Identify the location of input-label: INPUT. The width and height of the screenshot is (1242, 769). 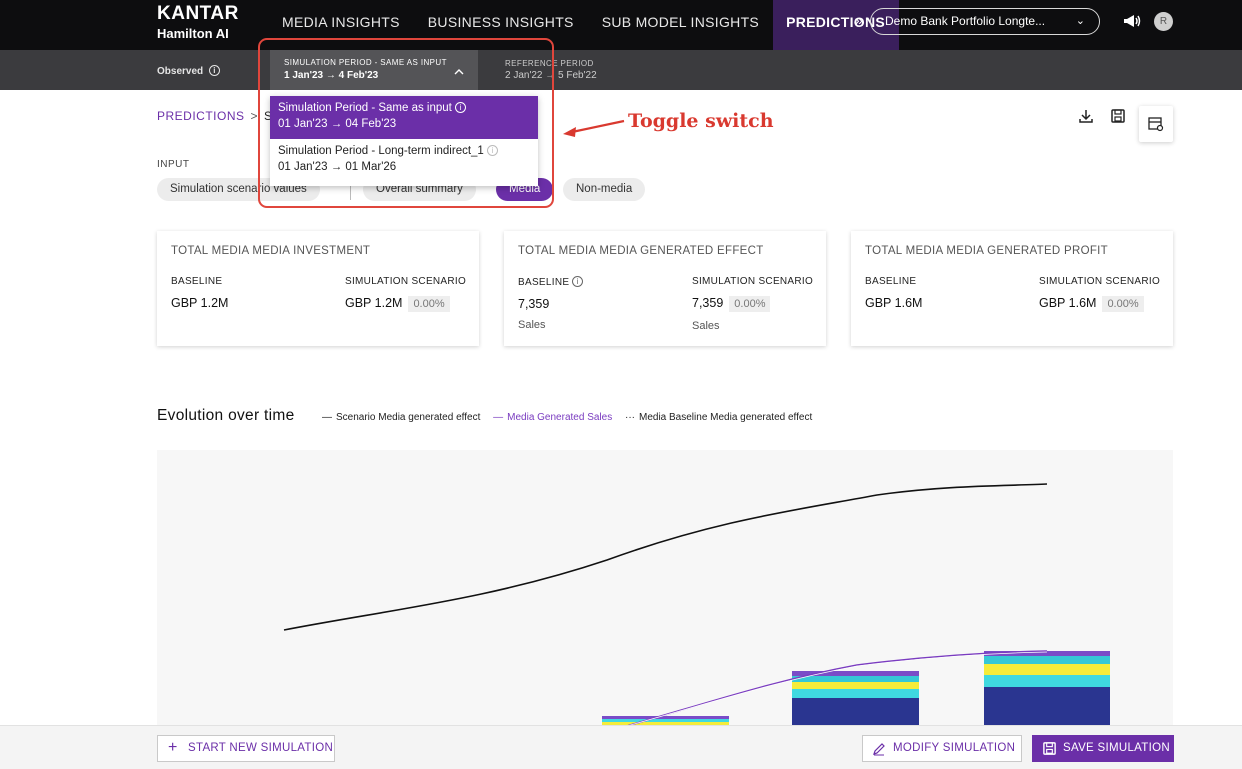
(173, 164).